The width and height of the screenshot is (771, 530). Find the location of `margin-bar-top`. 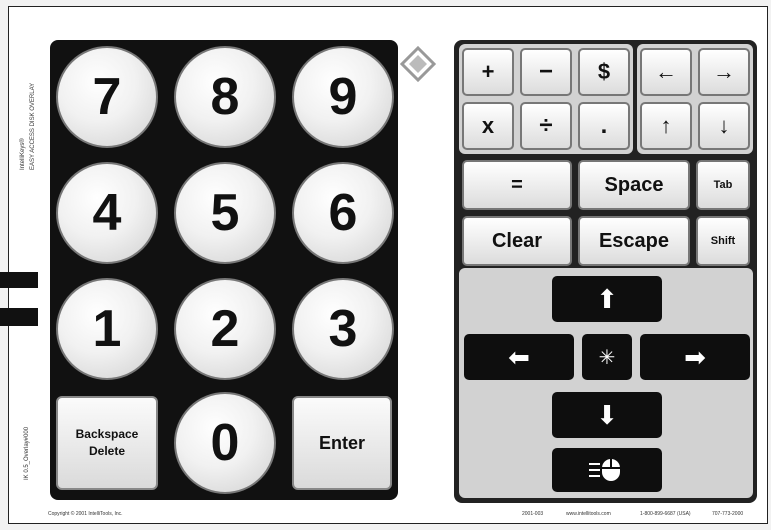

margin-bar-top is located at coordinates (19, 280).